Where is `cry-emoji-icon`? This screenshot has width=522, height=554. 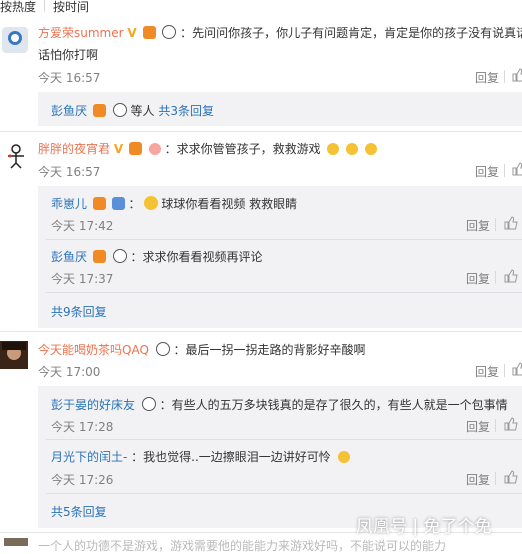 cry-emoji-icon is located at coordinates (154, 149).